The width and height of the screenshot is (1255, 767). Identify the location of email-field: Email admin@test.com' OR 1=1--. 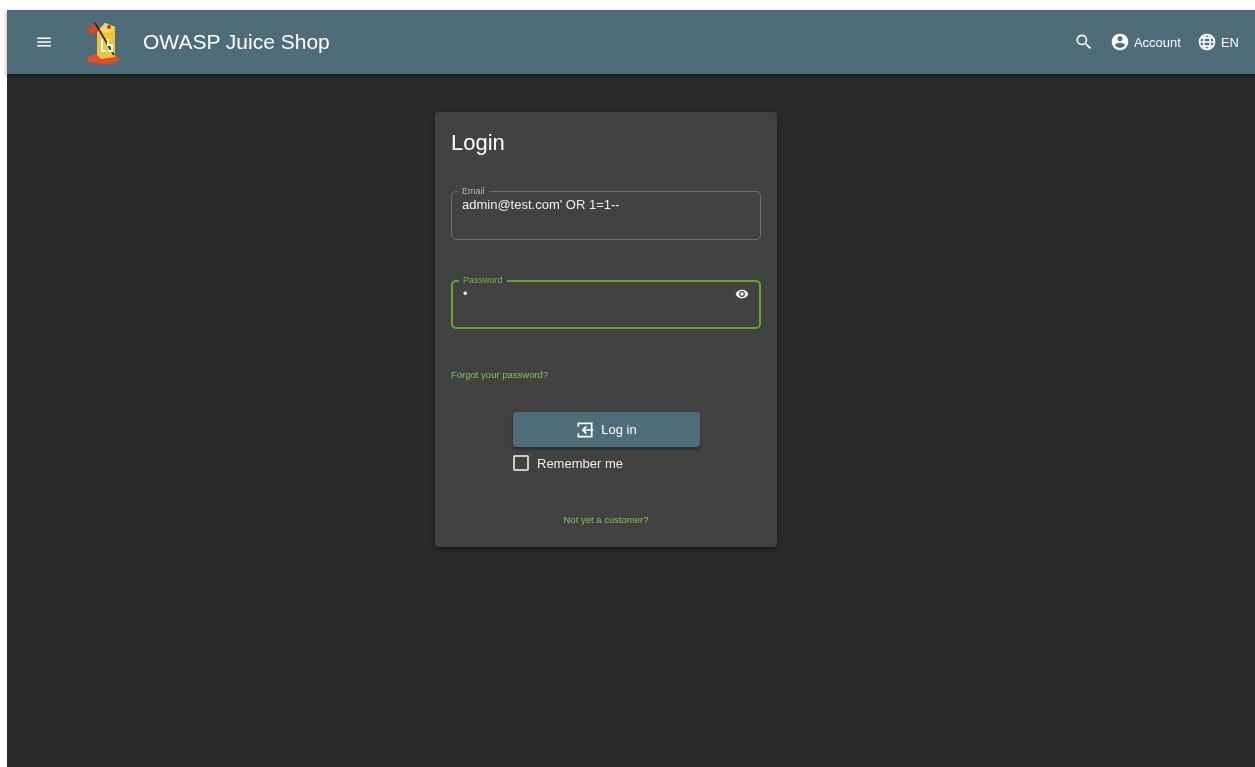
(606, 213).